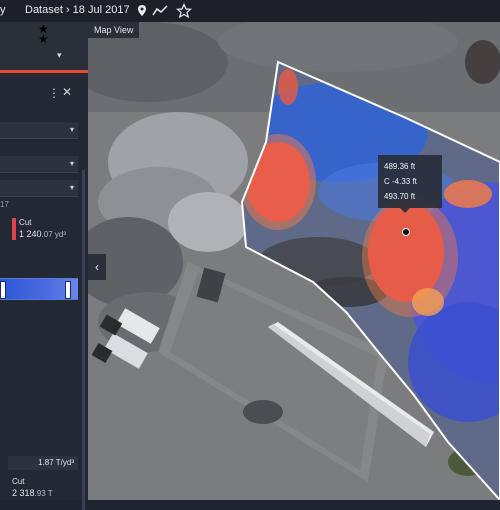  Describe the element at coordinates (160, 11) in the screenshot. I see `trend-line-icon` at that location.